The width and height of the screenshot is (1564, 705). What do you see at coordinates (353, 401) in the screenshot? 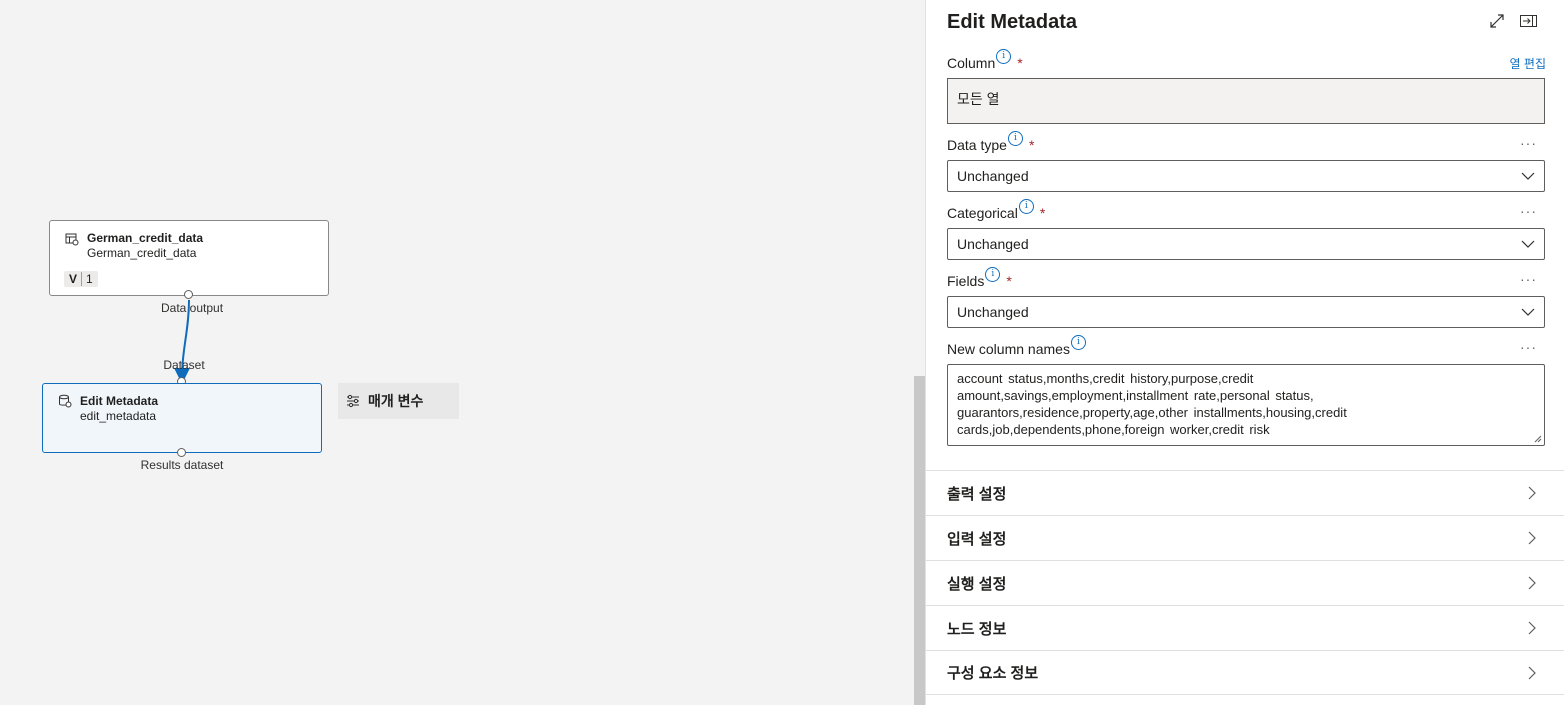
I see `sliders-icon` at bounding box center [353, 401].